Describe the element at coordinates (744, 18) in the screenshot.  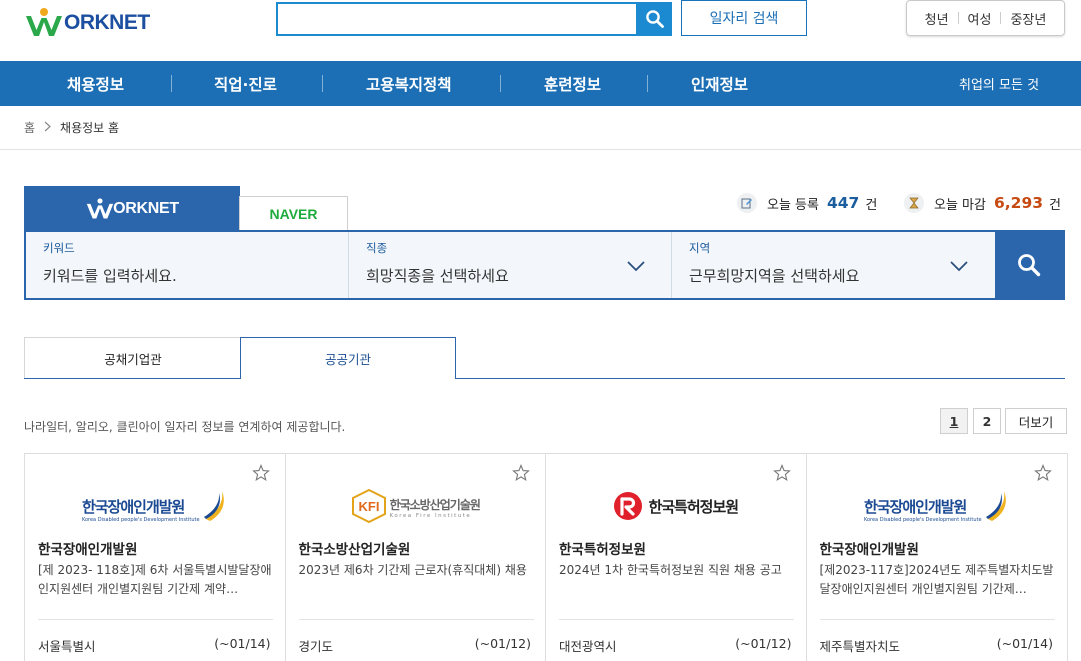
I see `job-search-button: 일자리 검색` at that location.